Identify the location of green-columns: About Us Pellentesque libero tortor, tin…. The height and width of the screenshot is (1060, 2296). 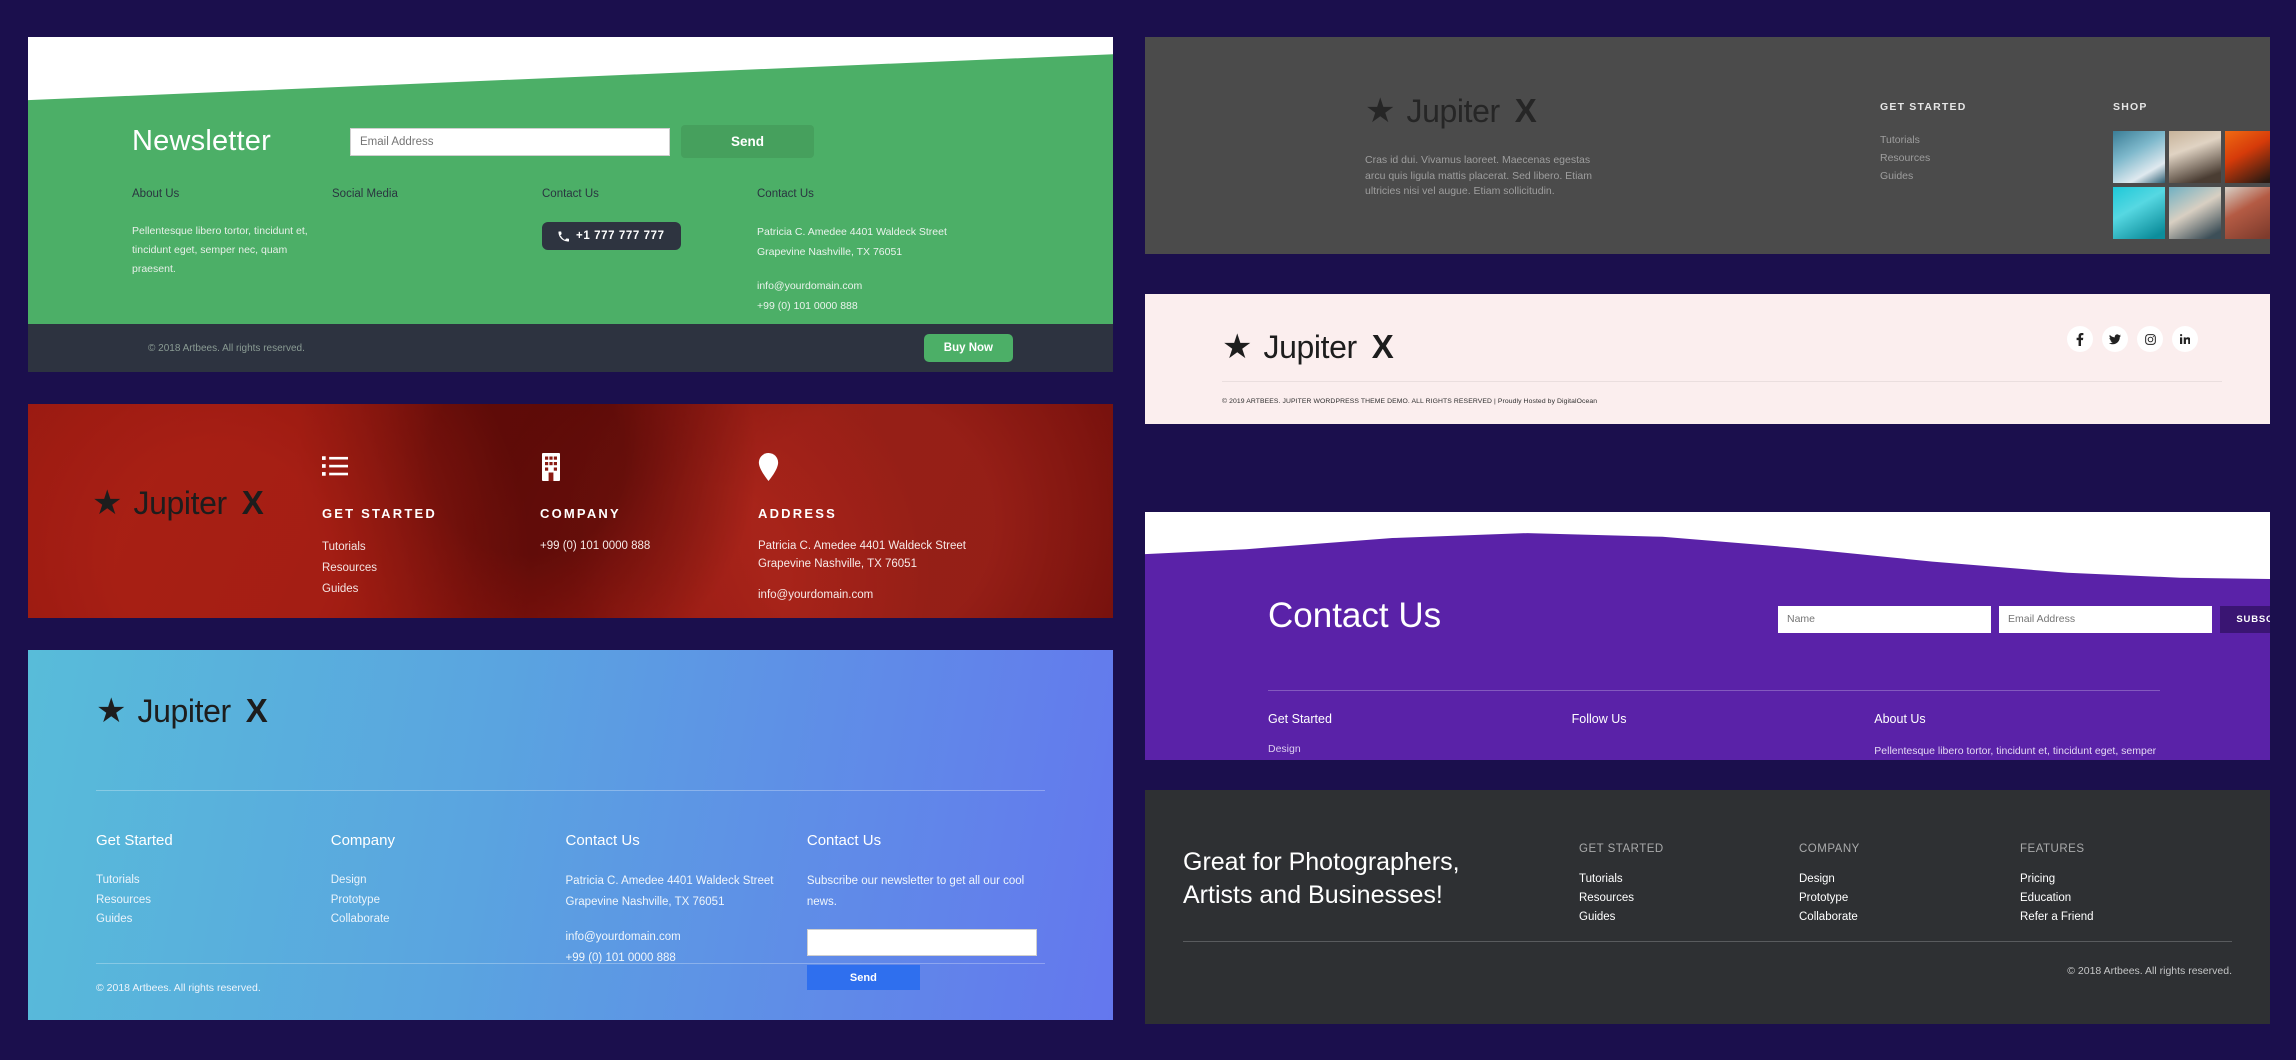
(592, 252).